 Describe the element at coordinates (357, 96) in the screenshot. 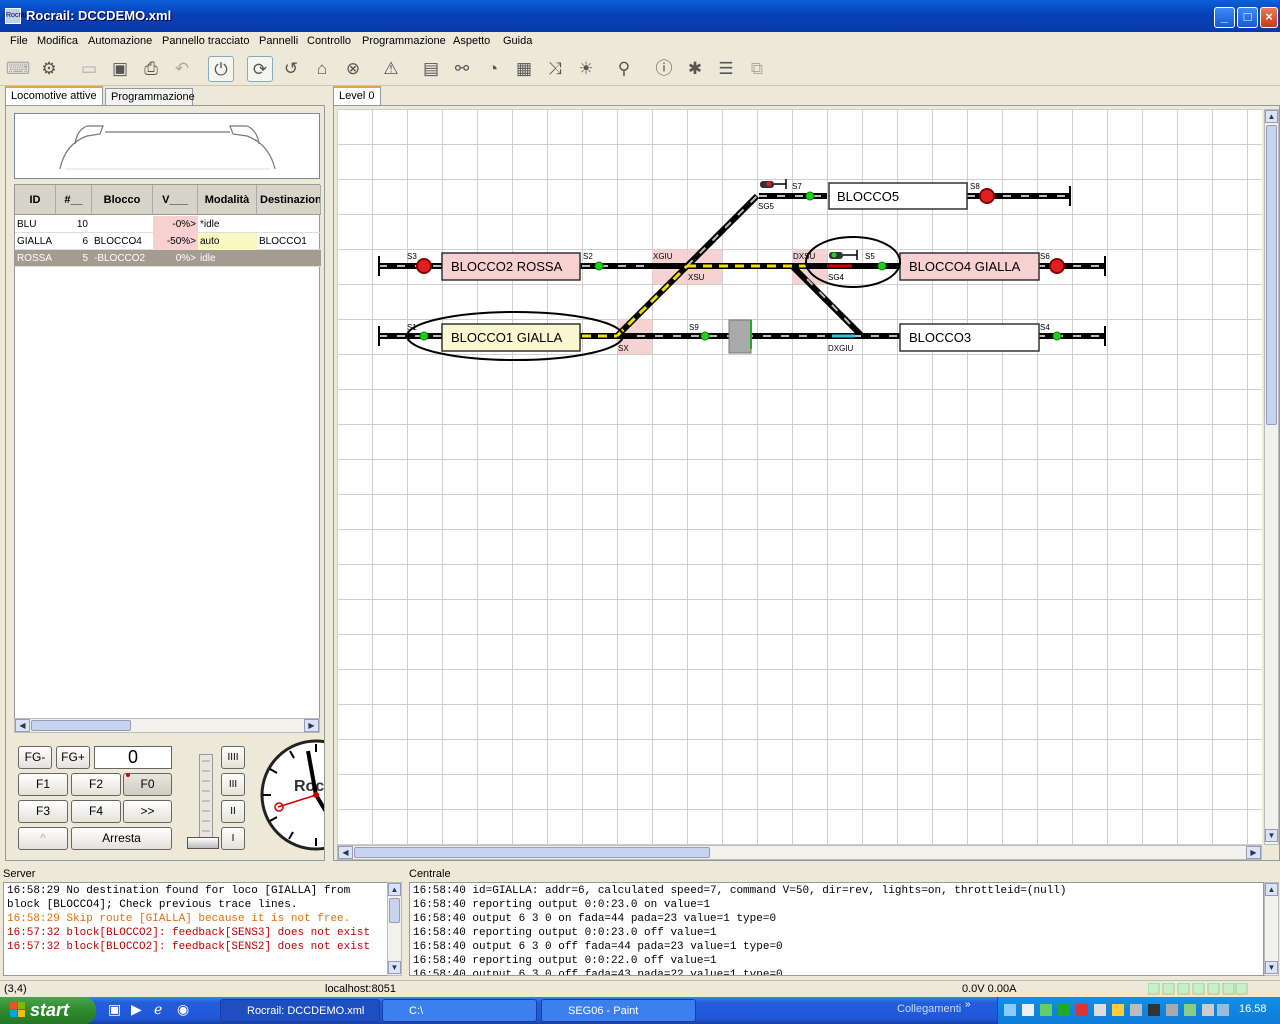

I see `tab-level-0: Level 0` at that location.